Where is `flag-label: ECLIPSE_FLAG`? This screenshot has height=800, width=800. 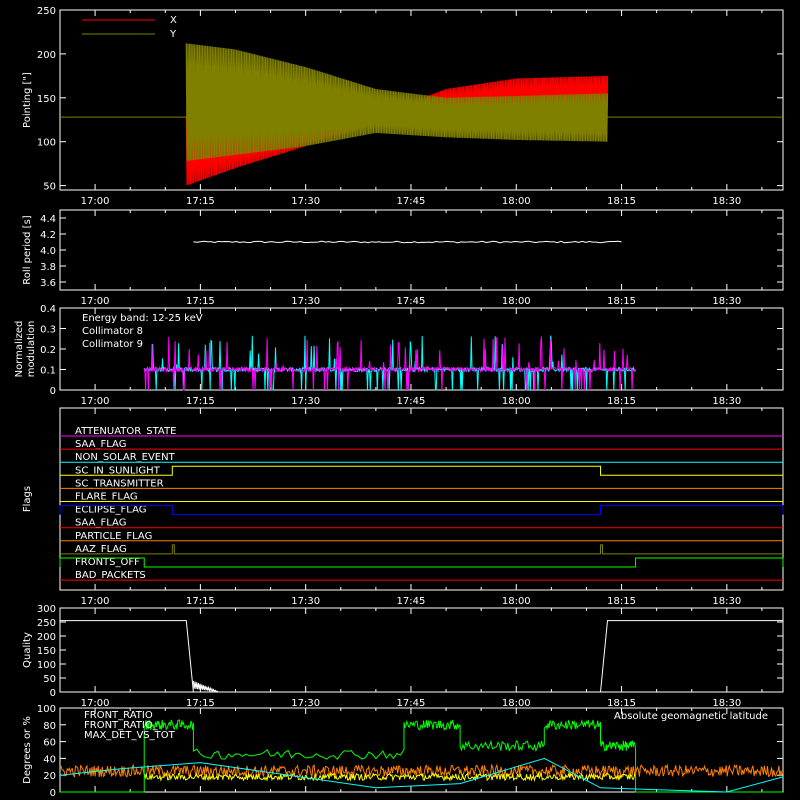
flag-label: ECLIPSE_FLAG is located at coordinates (110, 510).